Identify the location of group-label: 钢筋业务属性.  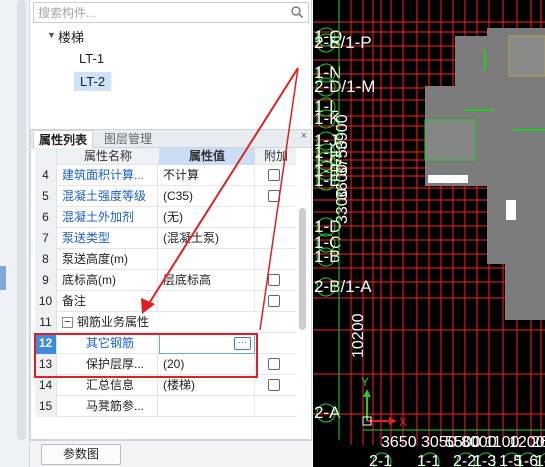
(113, 322).